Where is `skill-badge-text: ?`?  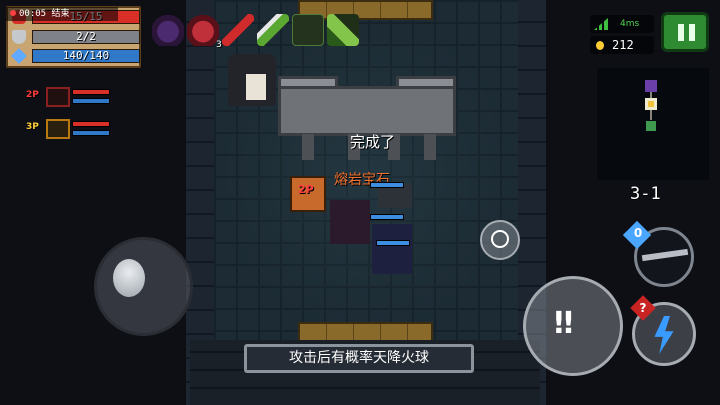
skill-badge-text: ? is located at coordinates (643, 308).